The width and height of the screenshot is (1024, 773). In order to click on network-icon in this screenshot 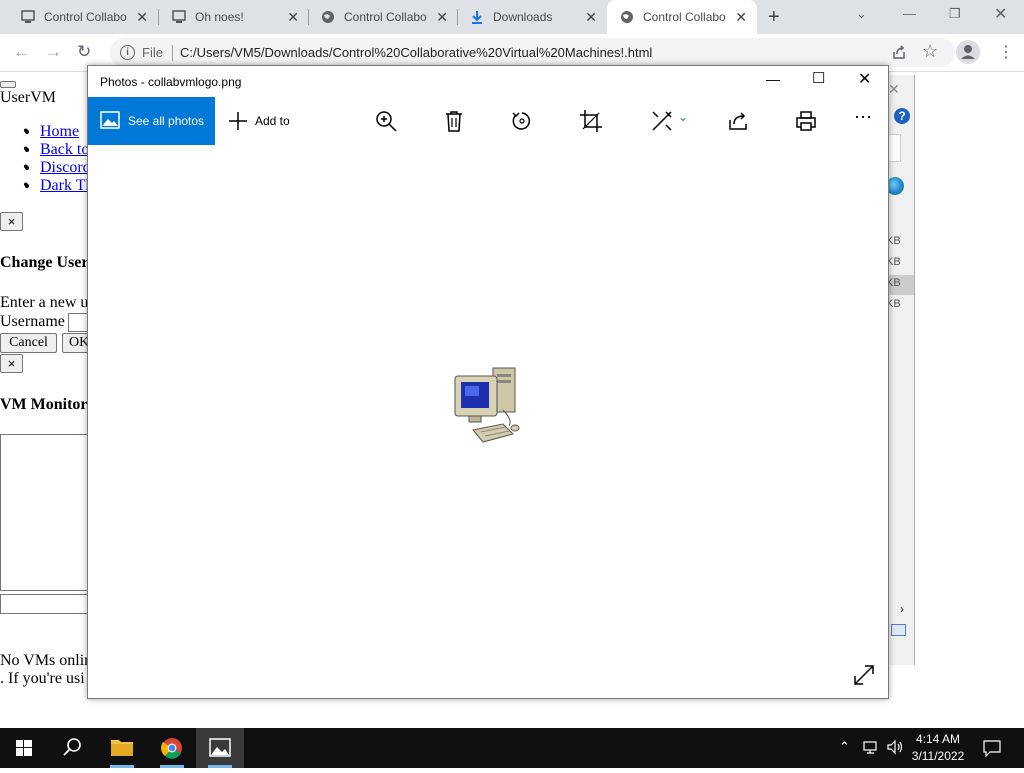, I will do `click(871, 750)`.